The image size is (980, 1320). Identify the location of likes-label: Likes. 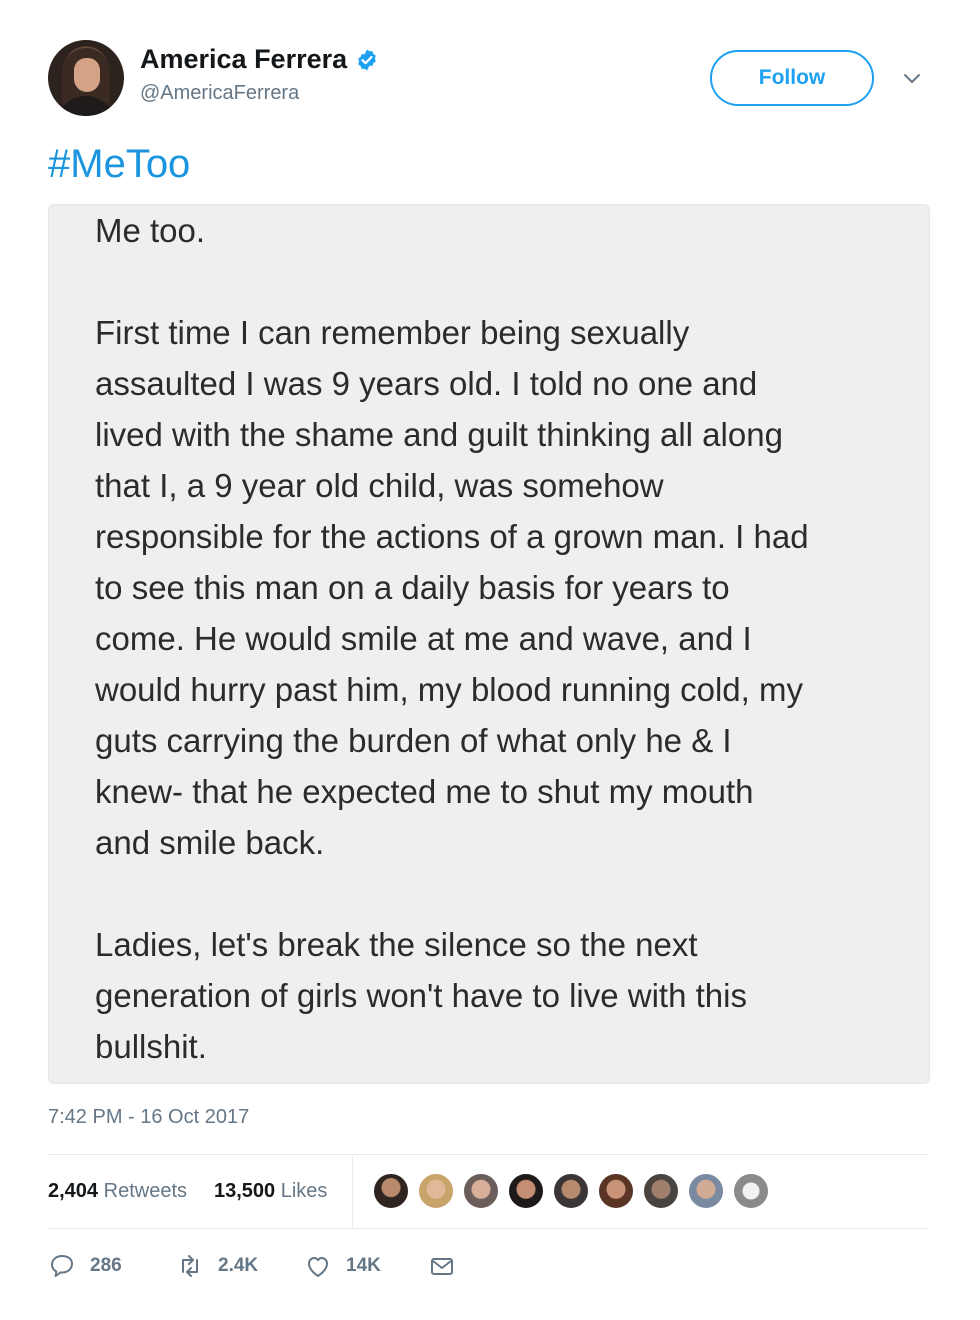
(304, 1191).